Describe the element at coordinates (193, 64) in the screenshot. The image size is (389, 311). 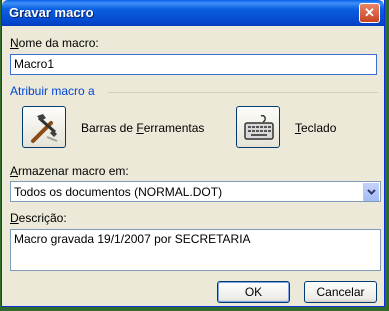
I see `macro-name-input: Macro1` at that location.